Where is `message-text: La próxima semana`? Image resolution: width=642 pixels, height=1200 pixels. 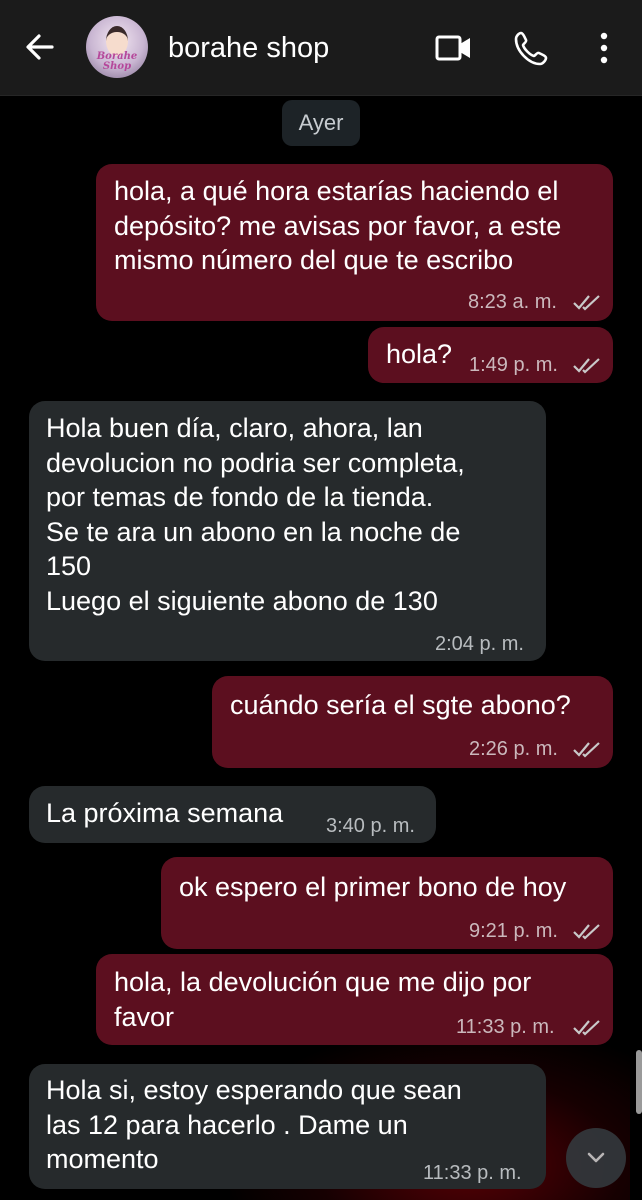 message-text: La próxima semana is located at coordinates (165, 813).